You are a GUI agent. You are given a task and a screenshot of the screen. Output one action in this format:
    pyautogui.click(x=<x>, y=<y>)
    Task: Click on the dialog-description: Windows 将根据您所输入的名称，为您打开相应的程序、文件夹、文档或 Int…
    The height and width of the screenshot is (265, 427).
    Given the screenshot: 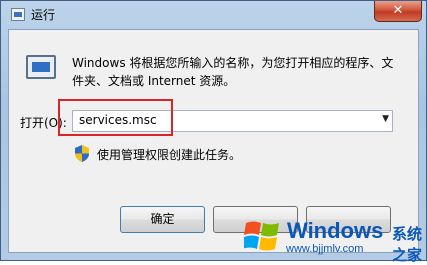 What is the action you would take?
    pyautogui.click(x=233, y=72)
    